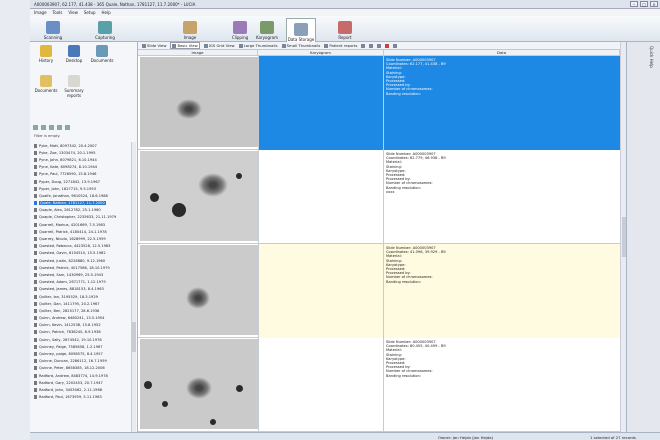 This screenshot has height=440, width=660. I want to click on left-scrollbar, so click(133, 287).